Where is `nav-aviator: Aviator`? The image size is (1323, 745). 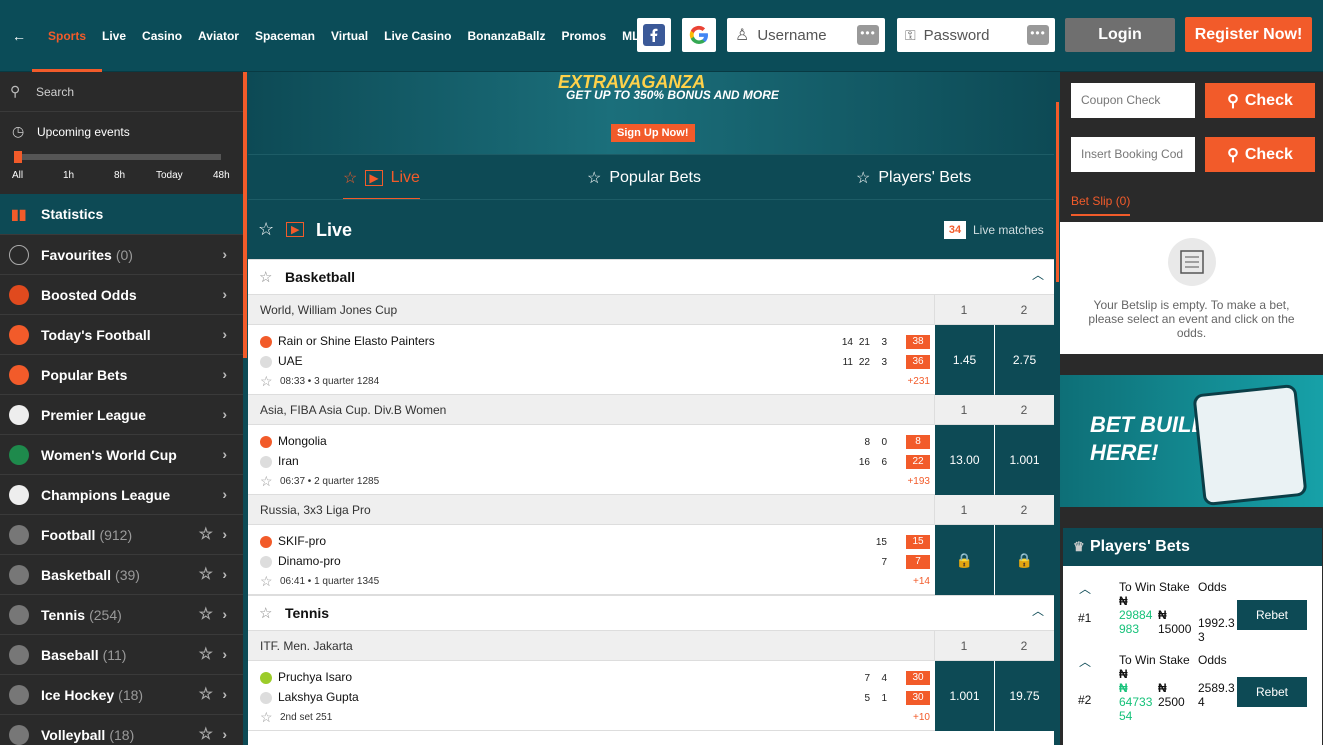 nav-aviator: Aviator is located at coordinates (218, 36).